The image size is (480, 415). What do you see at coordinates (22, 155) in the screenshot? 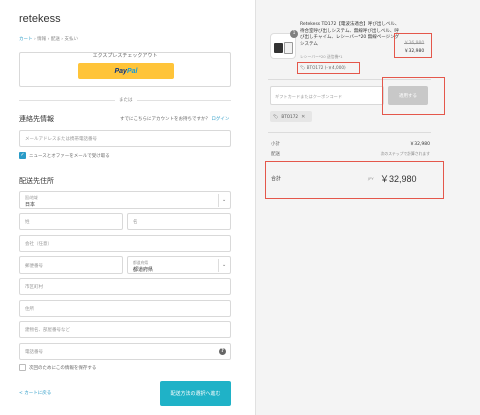
I see `newsletter-checkbox: ✓` at bounding box center [22, 155].